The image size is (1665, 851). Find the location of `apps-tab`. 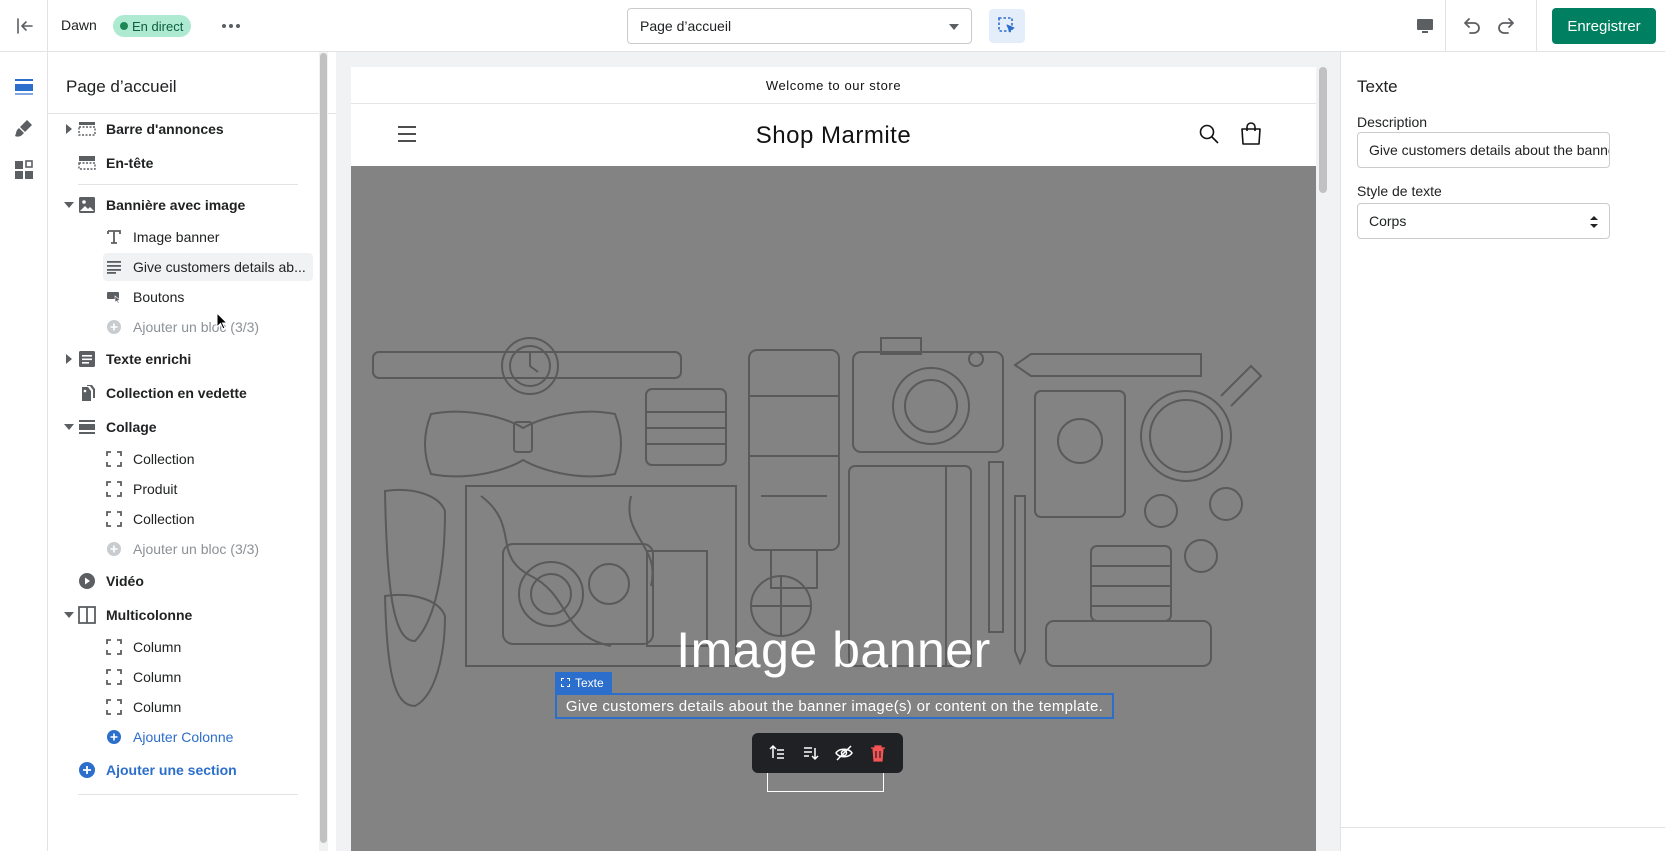

apps-tab is located at coordinates (24, 170).